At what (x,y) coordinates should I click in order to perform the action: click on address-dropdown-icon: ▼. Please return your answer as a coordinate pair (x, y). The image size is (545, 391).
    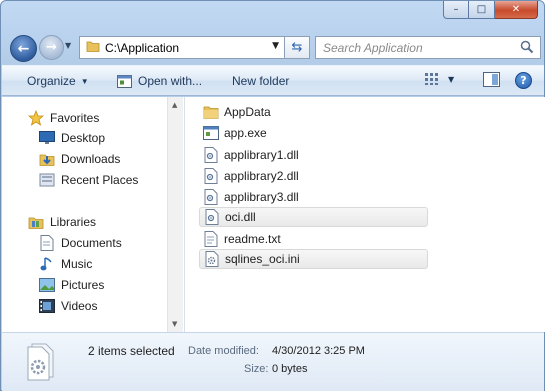
    Looking at the image, I should click on (275, 46).